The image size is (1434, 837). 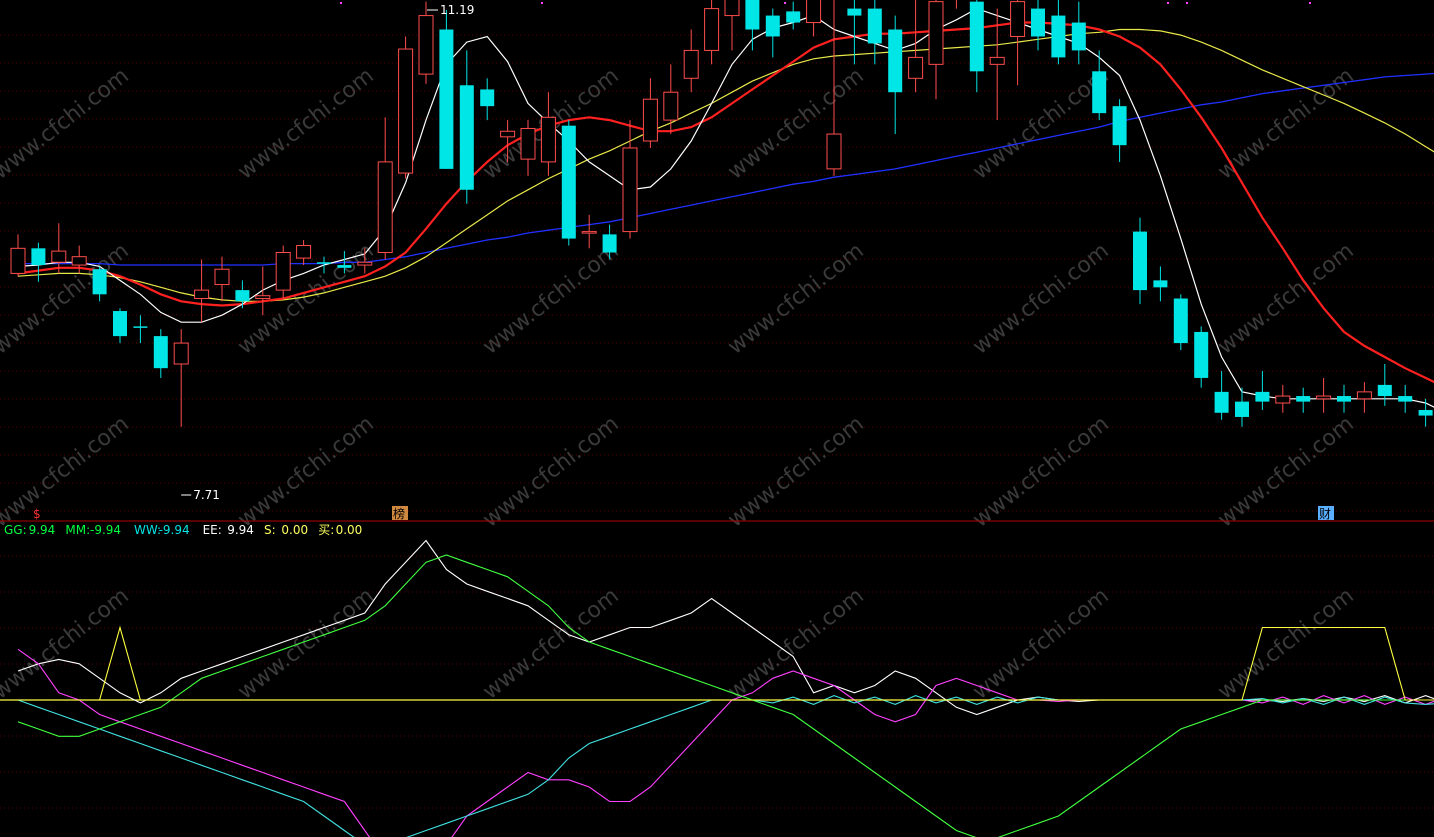 What do you see at coordinates (206, 495) in the screenshot?
I see `low-label: 7.71` at bounding box center [206, 495].